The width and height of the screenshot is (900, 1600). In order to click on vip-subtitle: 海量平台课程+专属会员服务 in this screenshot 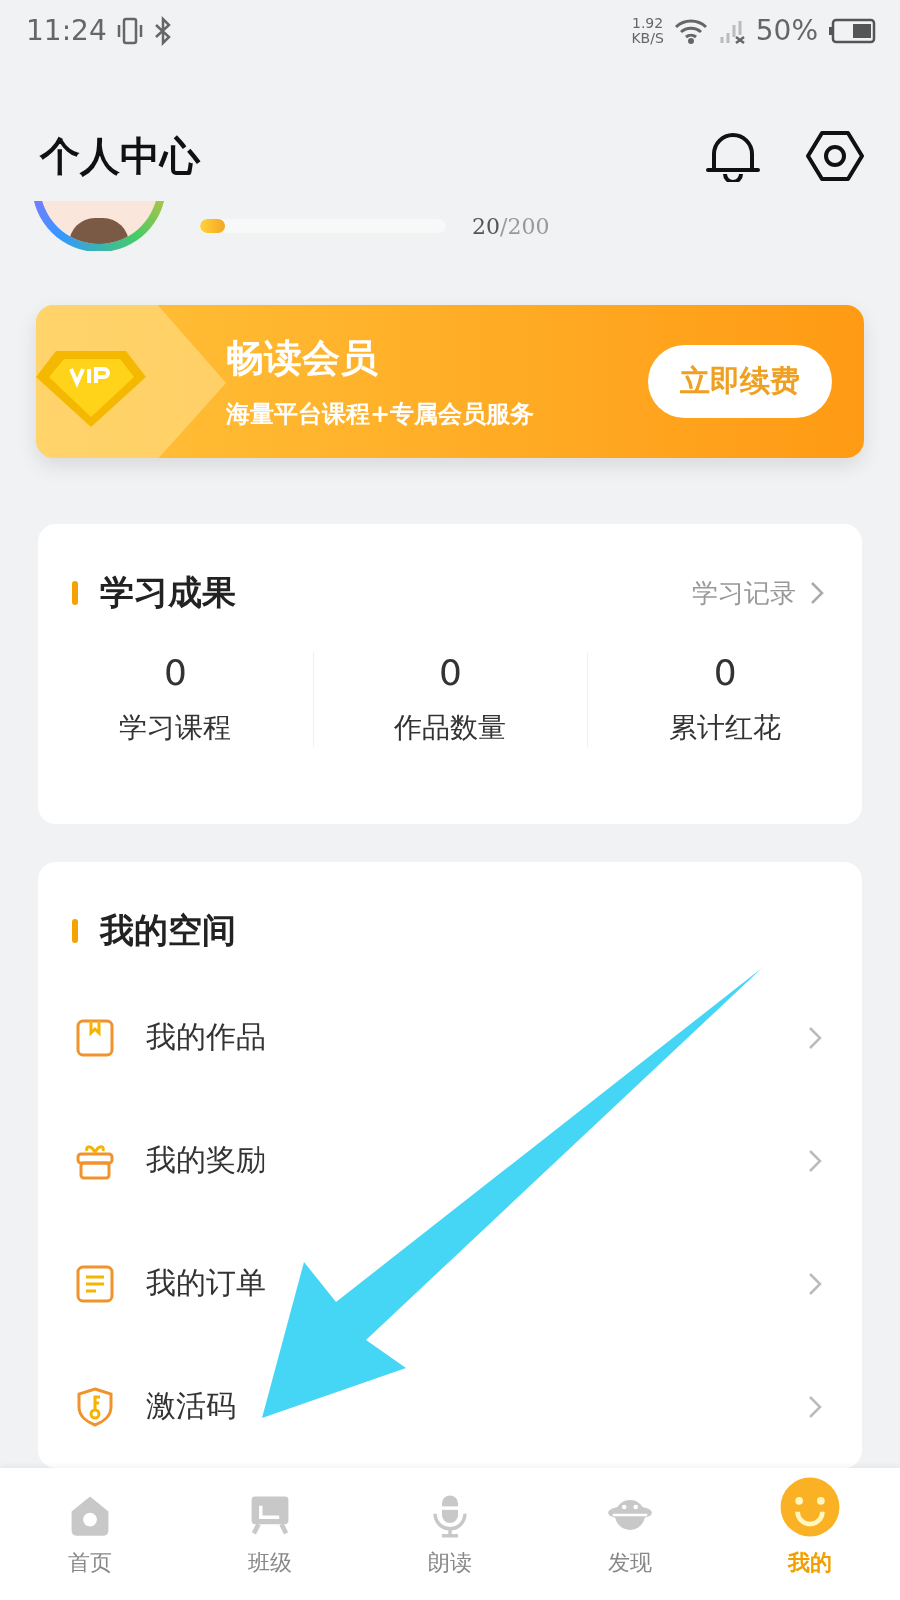, I will do `click(381, 414)`.